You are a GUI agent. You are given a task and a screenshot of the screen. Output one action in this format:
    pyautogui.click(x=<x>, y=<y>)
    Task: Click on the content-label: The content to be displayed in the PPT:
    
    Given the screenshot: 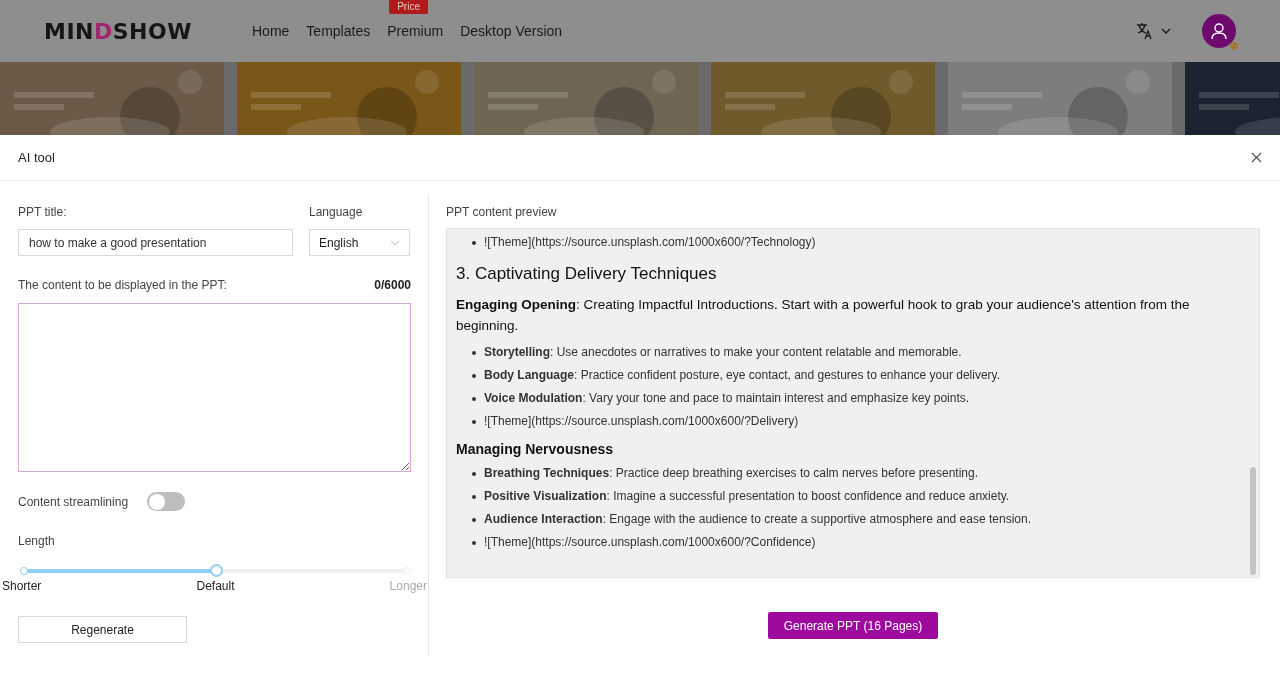 What is the action you would take?
    pyautogui.click(x=122, y=285)
    